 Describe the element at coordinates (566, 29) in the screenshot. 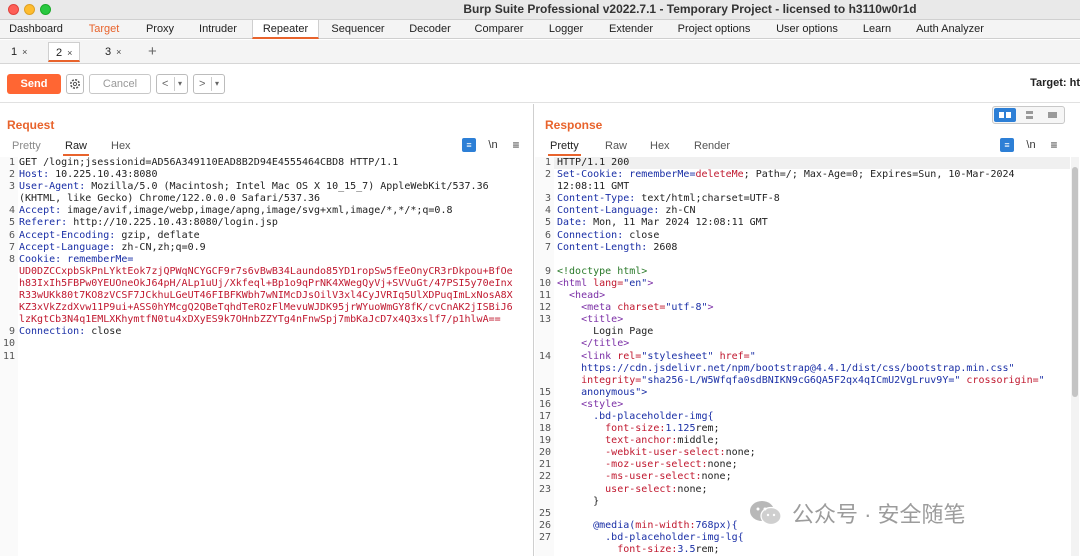

I see `tab-logger: Logger` at that location.